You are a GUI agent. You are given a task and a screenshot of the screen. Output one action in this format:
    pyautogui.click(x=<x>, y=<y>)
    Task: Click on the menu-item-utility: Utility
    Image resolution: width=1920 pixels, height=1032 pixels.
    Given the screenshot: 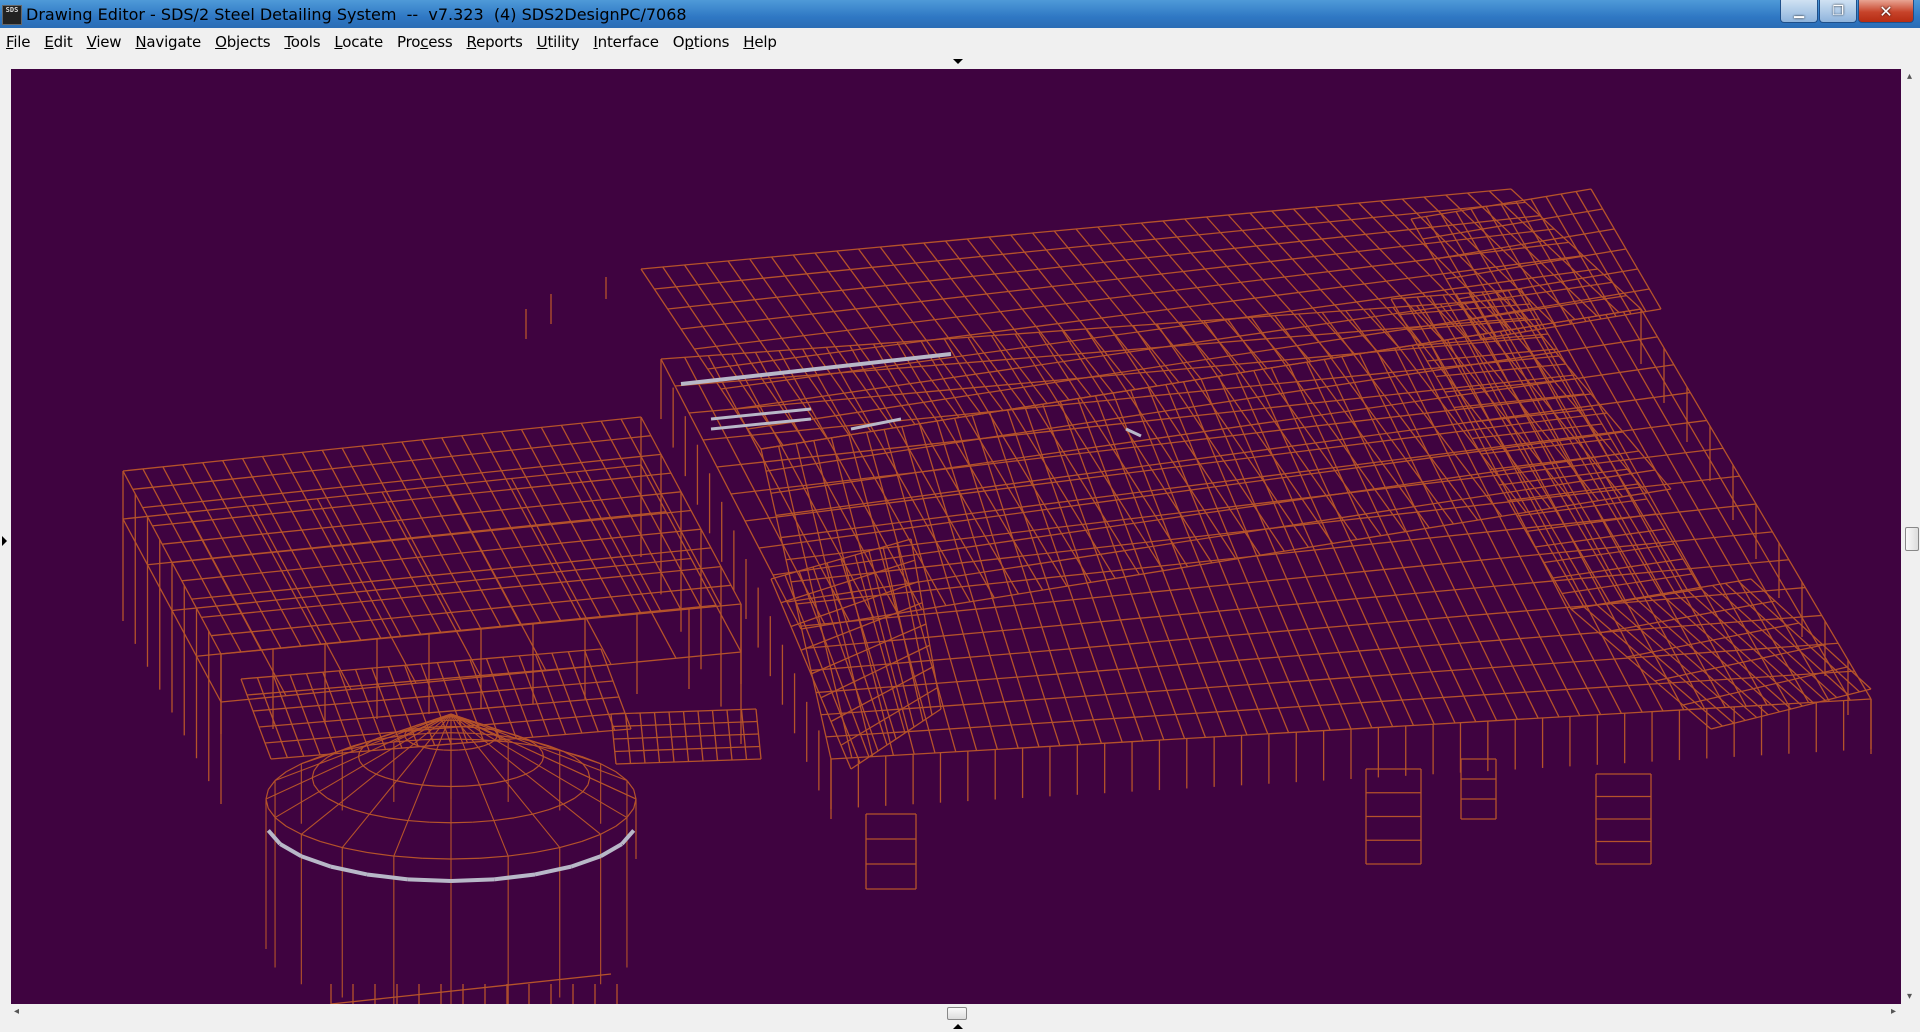 What is the action you would take?
    pyautogui.click(x=558, y=42)
    